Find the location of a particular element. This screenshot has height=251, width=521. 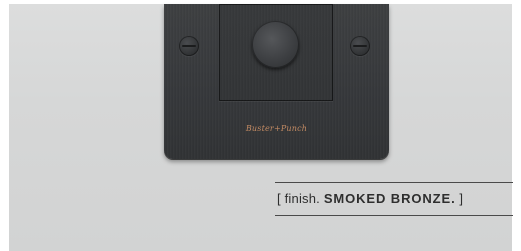

dimmer-knob is located at coordinates (275, 44).